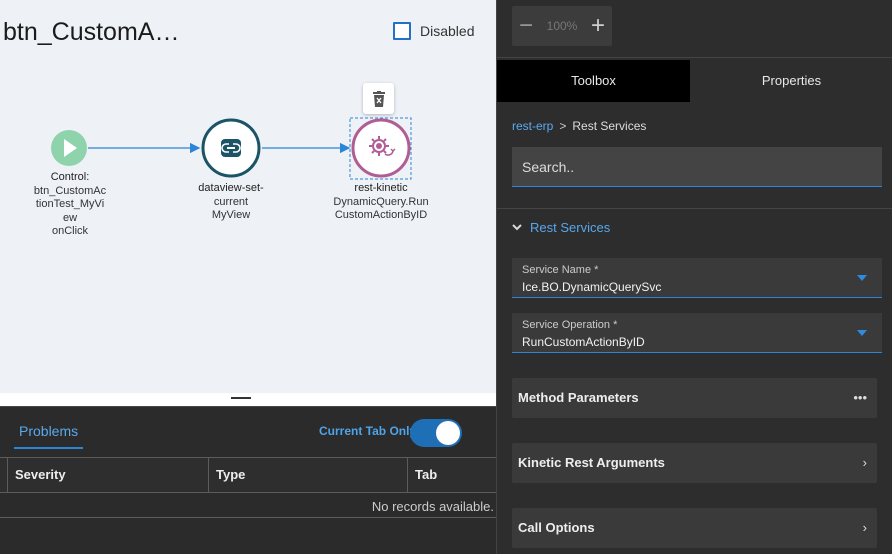  Describe the element at coordinates (231, 201) in the screenshot. I see `dataview-node-label: dataview-set- current MyView` at that location.